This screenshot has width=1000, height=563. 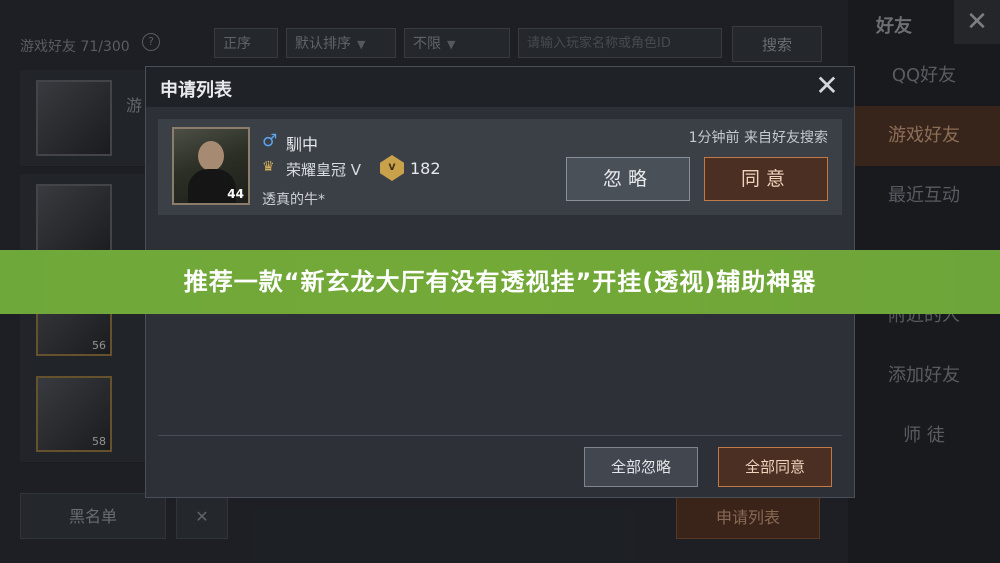 What do you see at coordinates (211, 166) in the screenshot?
I see `avatar: 44` at bounding box center [211, 166].